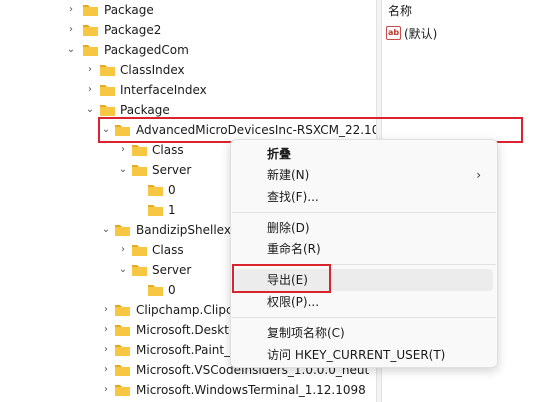  Describe the element at coordinates (146, 50) in the screenshot. I see `tree-node-label: PackagedCom` at that location.